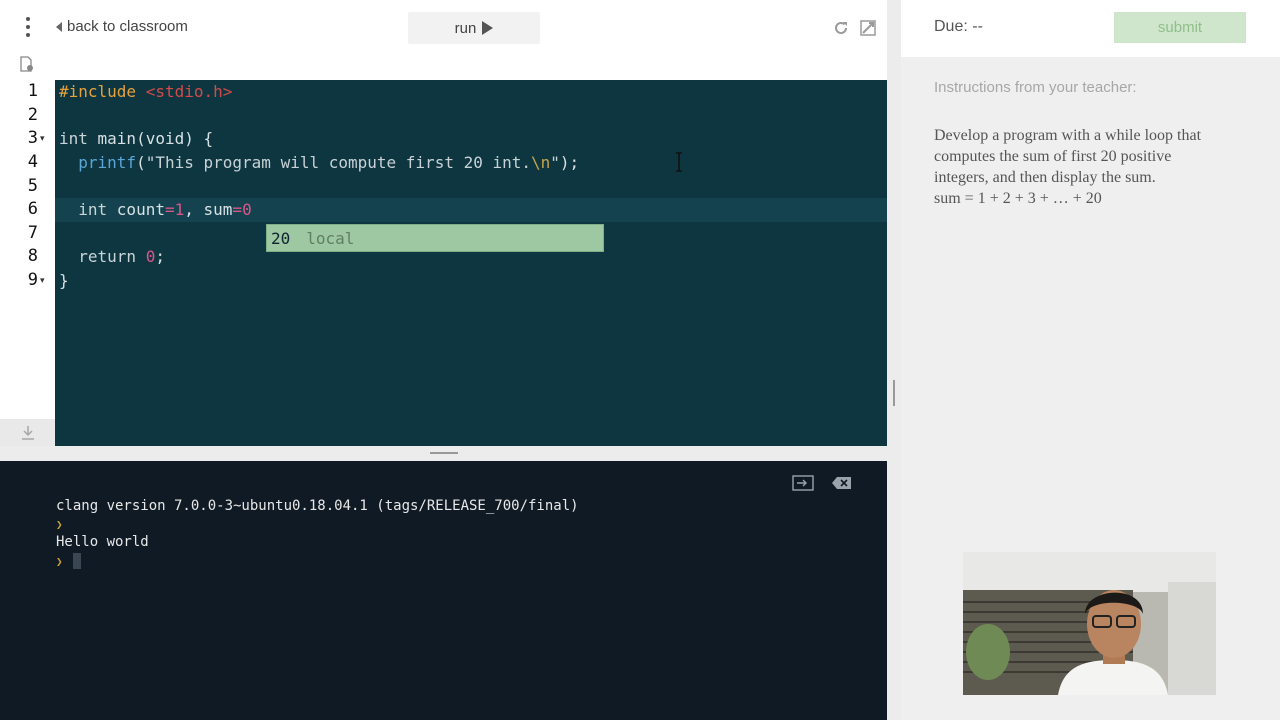  What do you see at coordinates (569, 162) in the screenshot?
I see `code-token: );` at bounding box center [569, 162].